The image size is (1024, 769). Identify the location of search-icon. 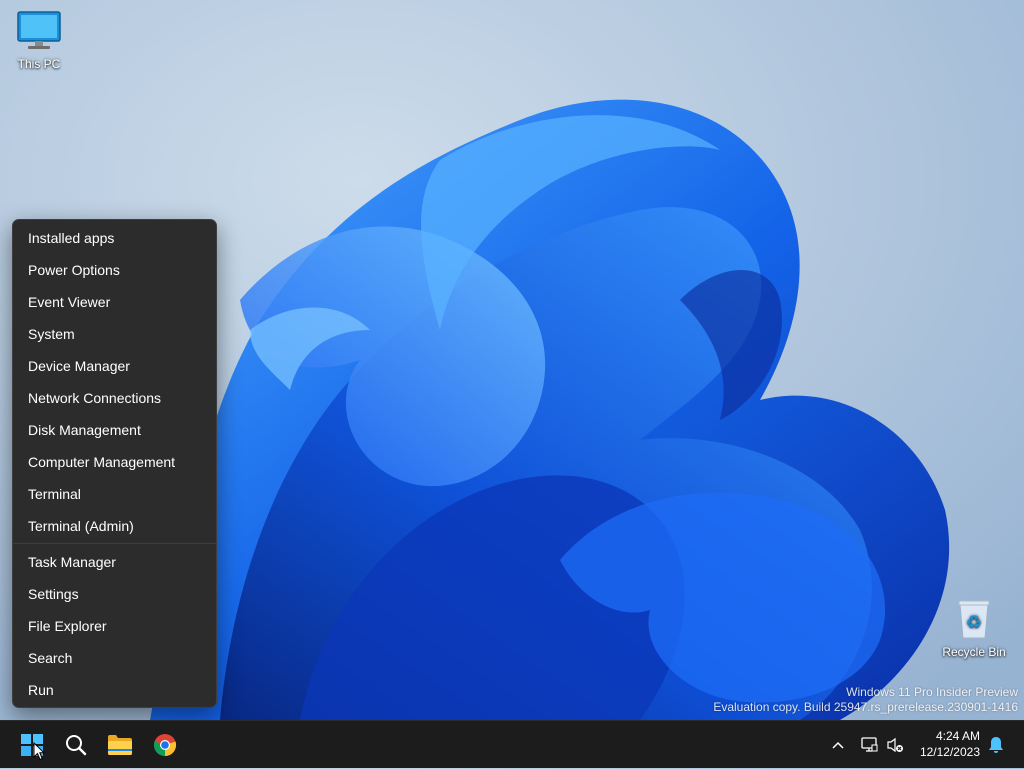
(76, 745).